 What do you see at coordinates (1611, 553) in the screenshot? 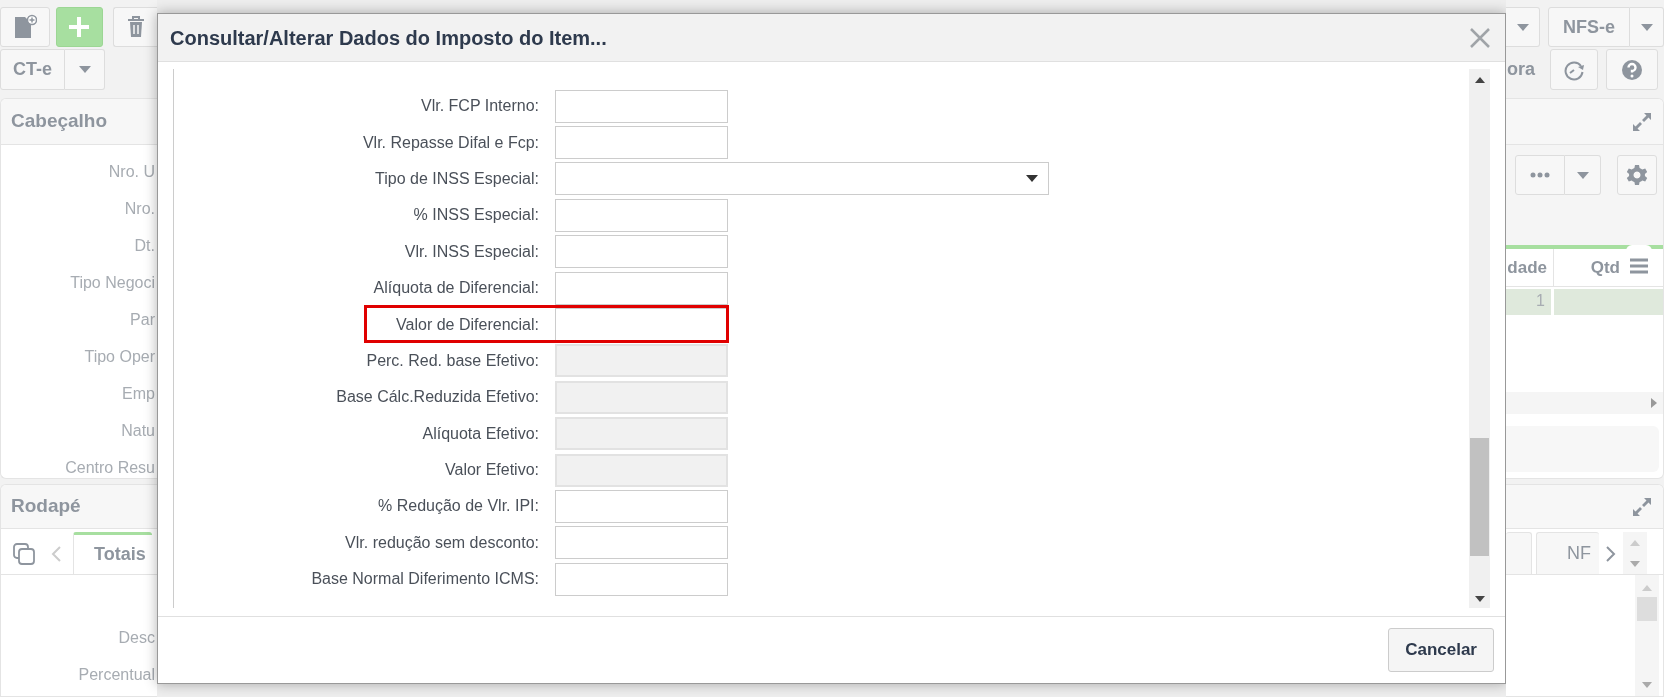
I see `chevron-right-icon` at bounding box center [1611, 553].